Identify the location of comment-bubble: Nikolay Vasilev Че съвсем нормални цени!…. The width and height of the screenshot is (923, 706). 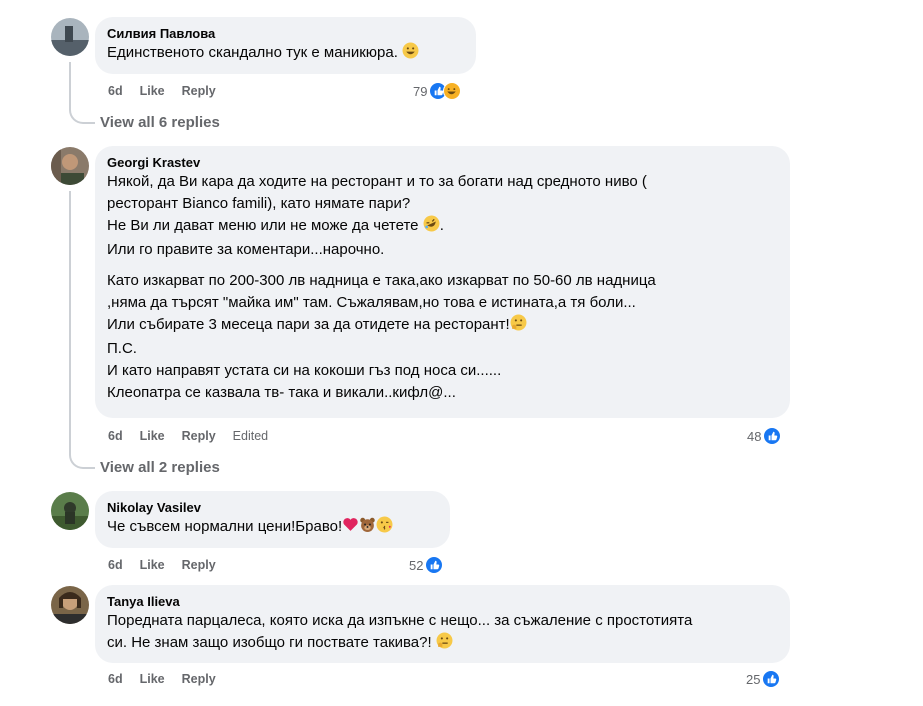
(272, 519).